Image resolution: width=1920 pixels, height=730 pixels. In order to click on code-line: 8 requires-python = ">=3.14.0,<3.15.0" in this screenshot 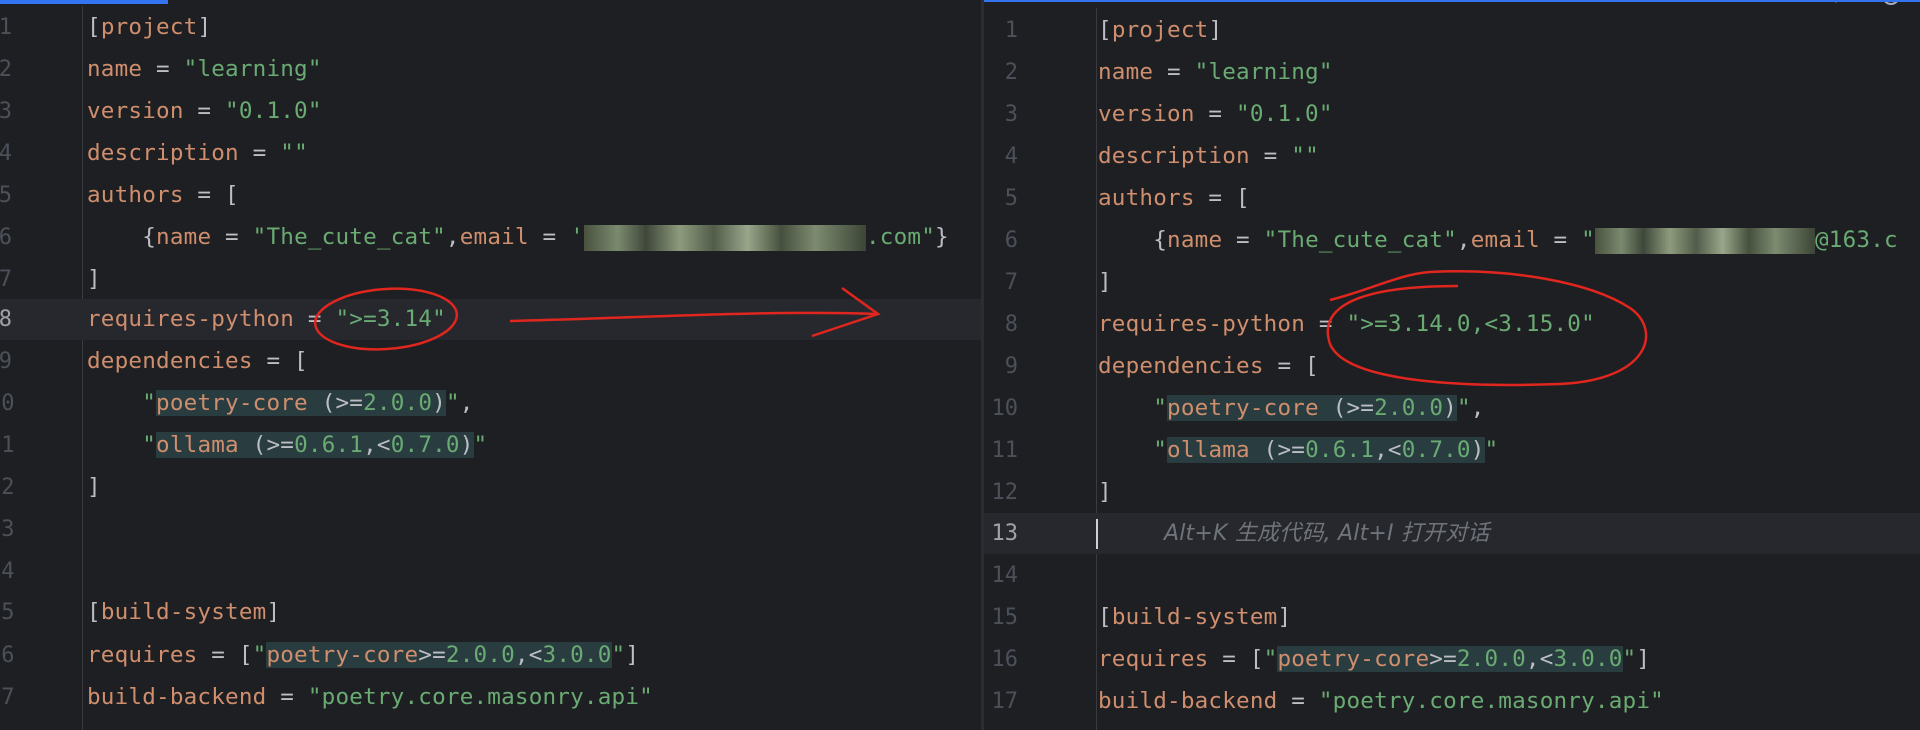, I will do `click(1452, 324)`.